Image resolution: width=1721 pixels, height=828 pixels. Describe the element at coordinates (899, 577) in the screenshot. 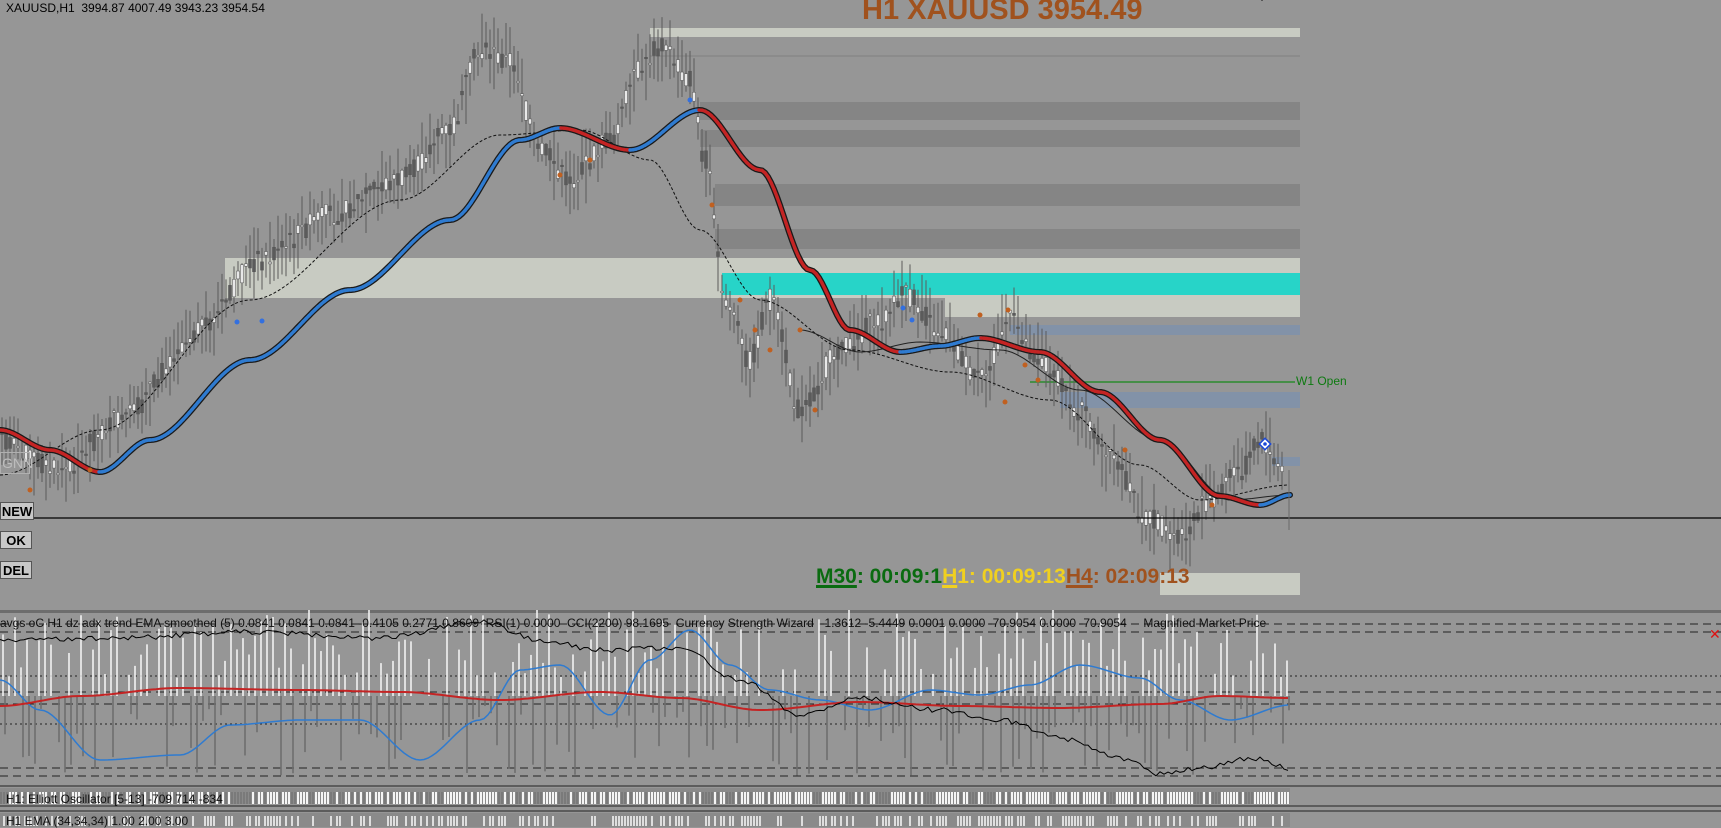

I see `timer-m30-value: : 00:09:1` at that location.